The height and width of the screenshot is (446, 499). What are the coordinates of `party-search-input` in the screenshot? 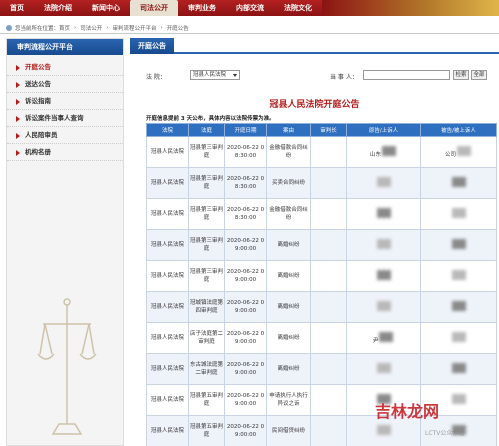 It's located at (406, 75).